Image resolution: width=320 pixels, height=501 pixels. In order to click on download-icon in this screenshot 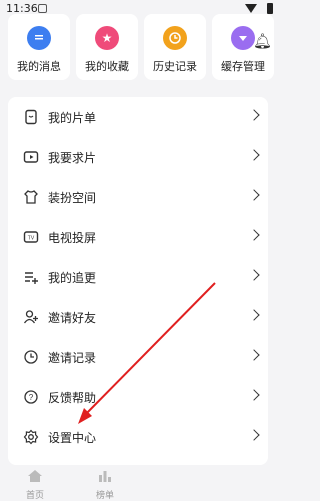, I will do `click(243, 38)`.